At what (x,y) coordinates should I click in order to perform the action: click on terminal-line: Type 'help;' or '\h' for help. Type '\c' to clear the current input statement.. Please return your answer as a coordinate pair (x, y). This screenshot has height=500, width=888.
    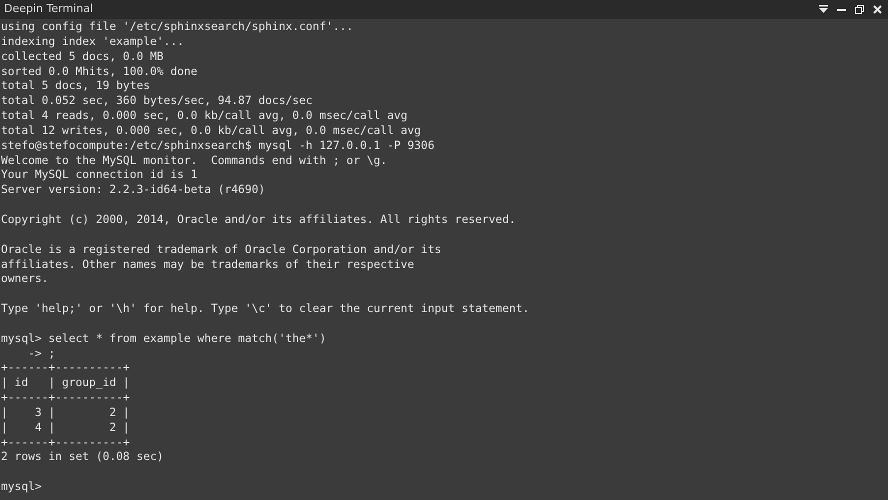
    Looking at the image, I should click on (265, 309).